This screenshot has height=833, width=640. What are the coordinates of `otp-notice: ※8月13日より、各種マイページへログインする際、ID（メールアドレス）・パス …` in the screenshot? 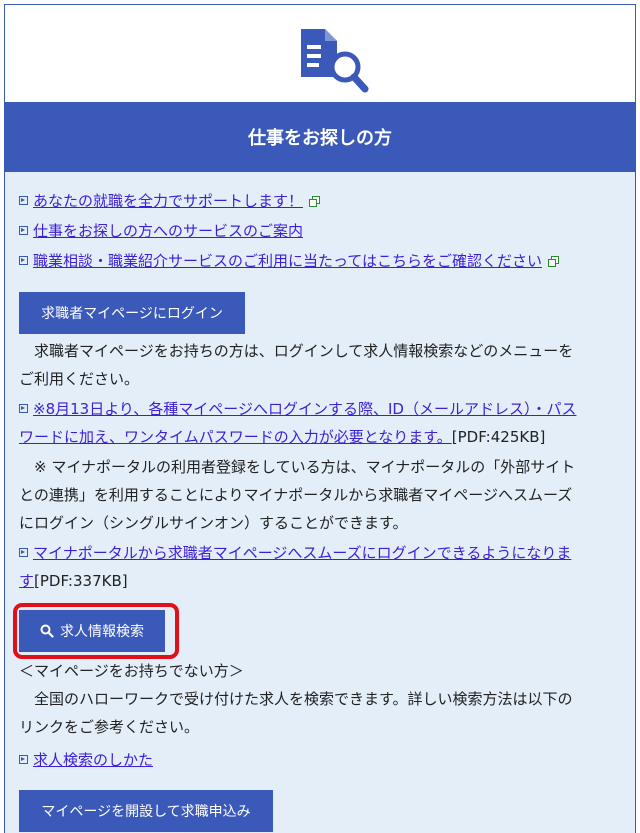 It's located at (321, 423).